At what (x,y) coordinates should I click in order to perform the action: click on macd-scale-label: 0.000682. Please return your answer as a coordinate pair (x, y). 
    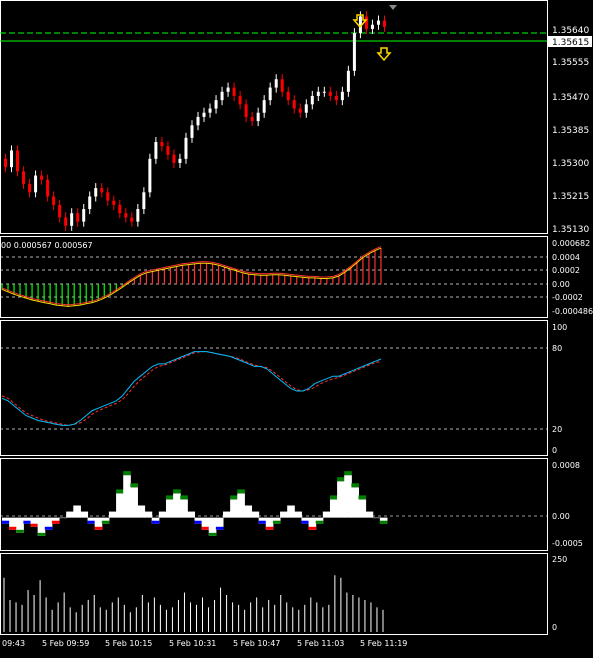
    Looking at the image, I should click on (571, 243).